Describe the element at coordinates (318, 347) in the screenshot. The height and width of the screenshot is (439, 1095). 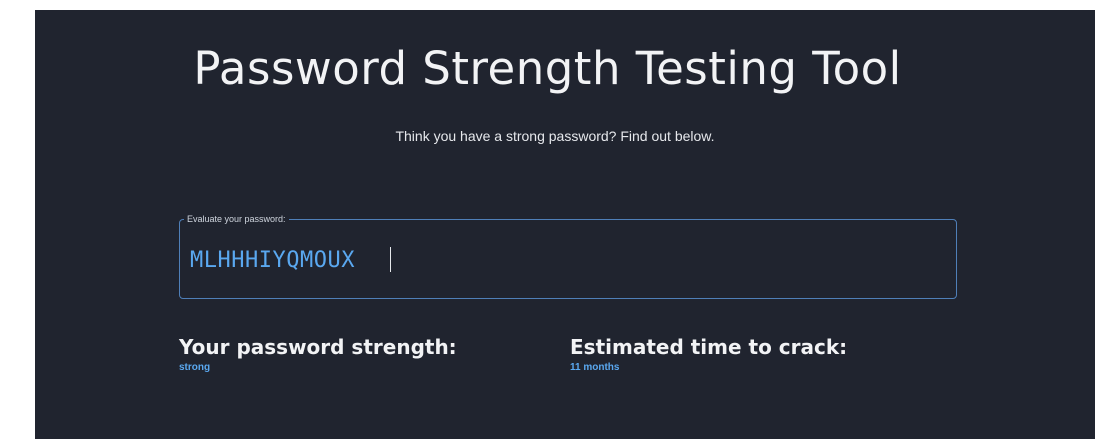
I see `strength-label: Your password strength:` at that location.